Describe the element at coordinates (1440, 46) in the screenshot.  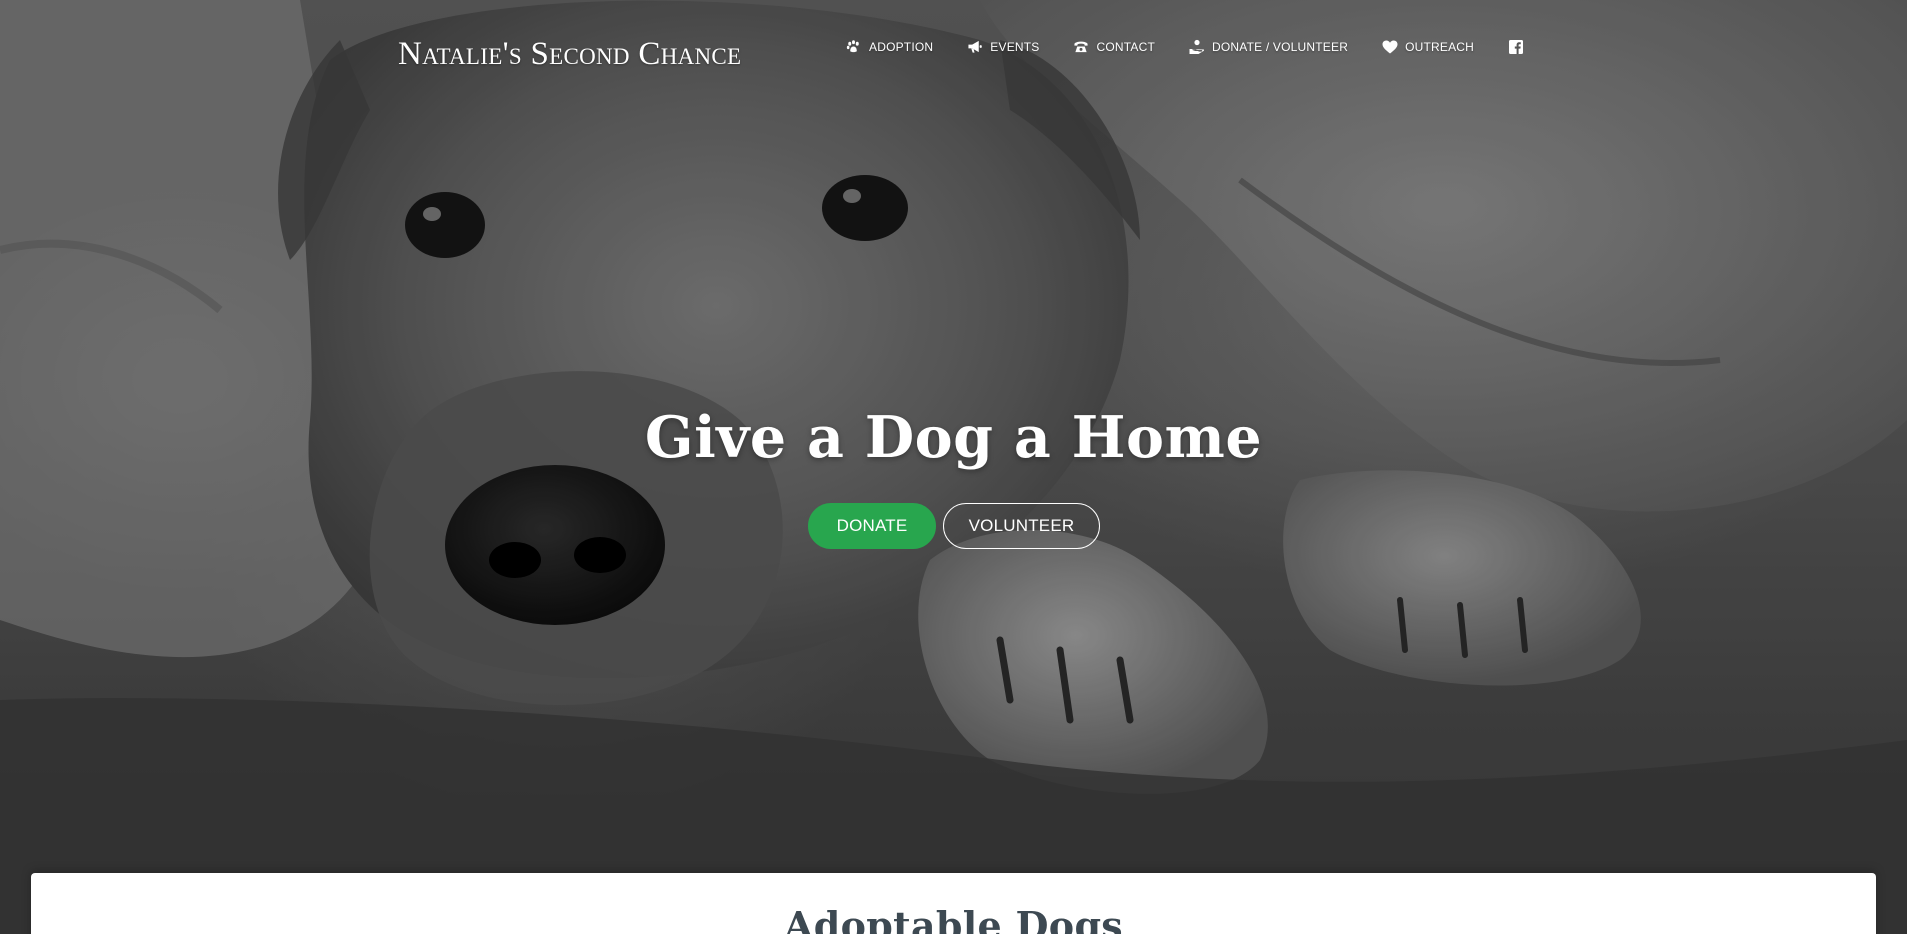
I see `nav-item-outreach-label: OUTREACH` at that location.